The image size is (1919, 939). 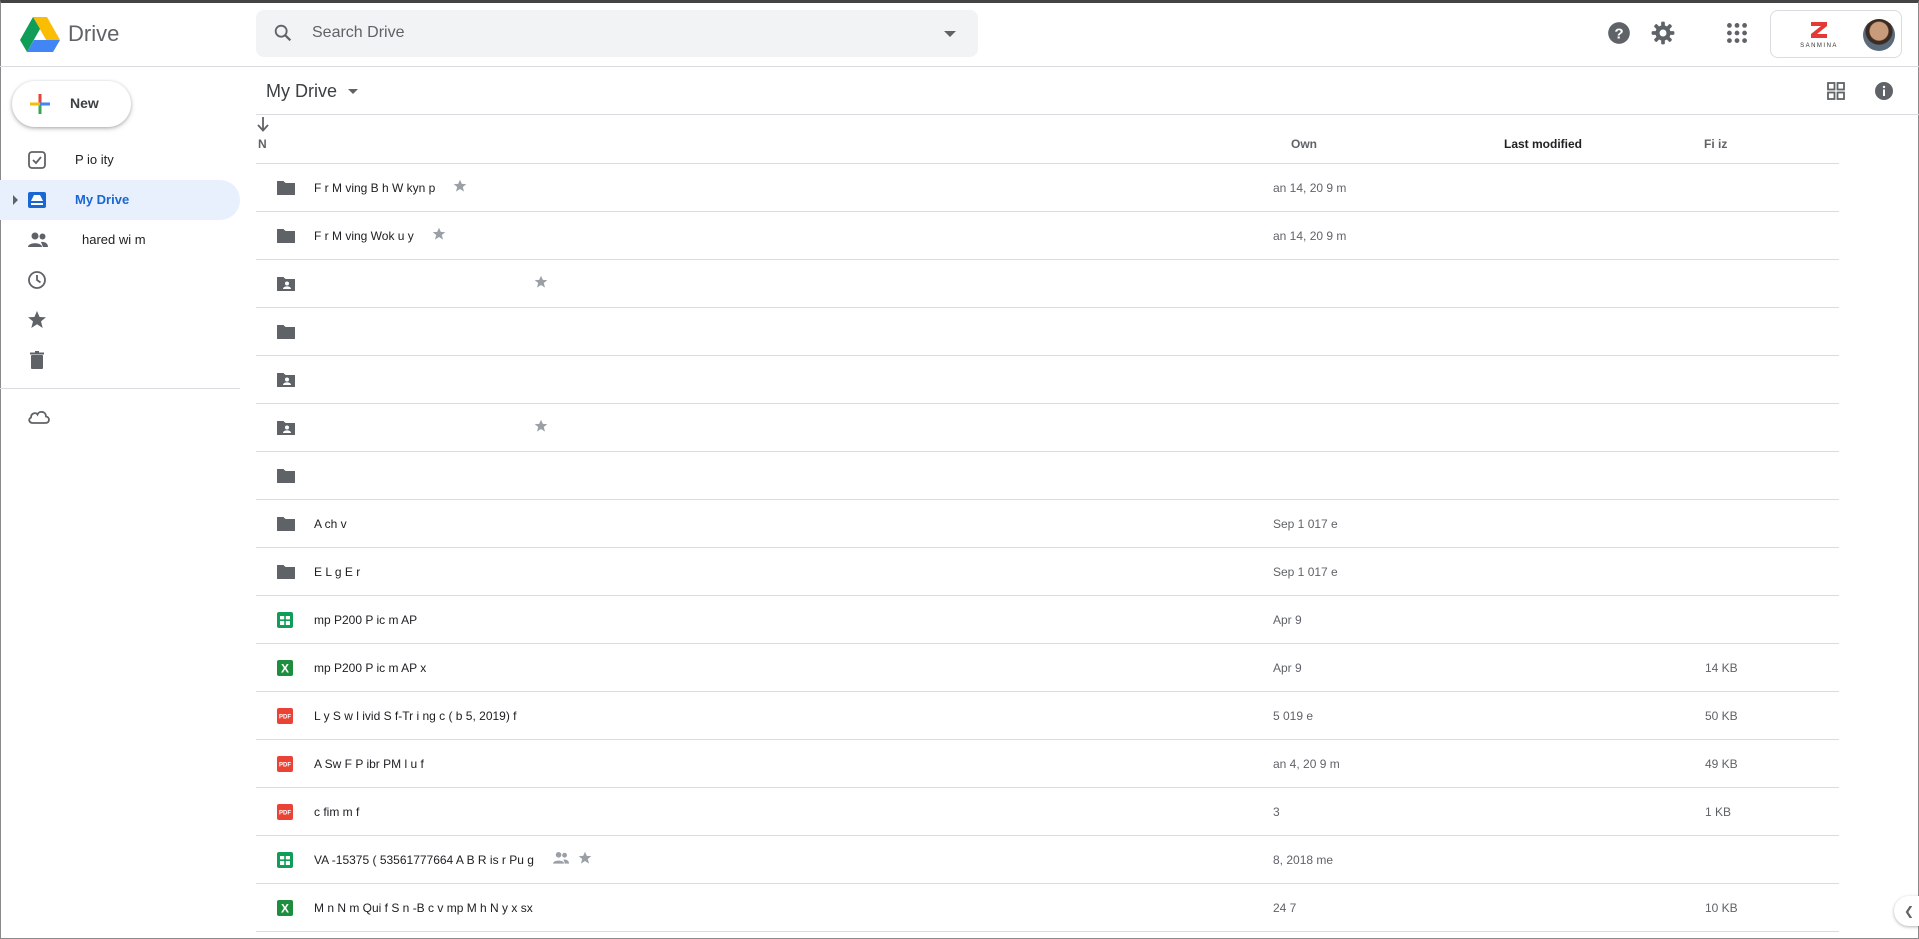 What do you see at coordinates (1304, 144) in the screenshot?
I see `column-owner-header: Own` at bounding box center [1304, 144].